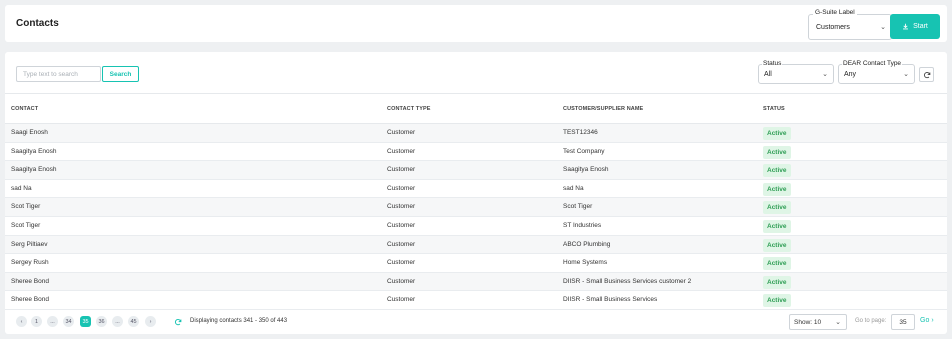 The width and height of the screenshot is (952, 339). Describe the element at coordinates (774, 109) in the screenshot. I see `column-header-status: STATUS` at that location.